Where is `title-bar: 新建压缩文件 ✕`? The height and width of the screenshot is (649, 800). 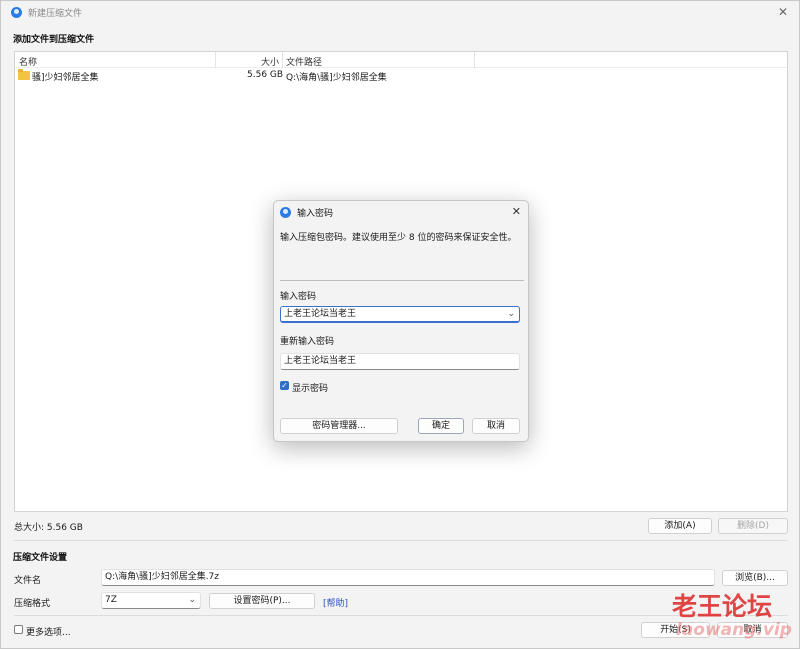 title-bar: 新建压缩文件 ✕ is located at coordinates (400, 12).